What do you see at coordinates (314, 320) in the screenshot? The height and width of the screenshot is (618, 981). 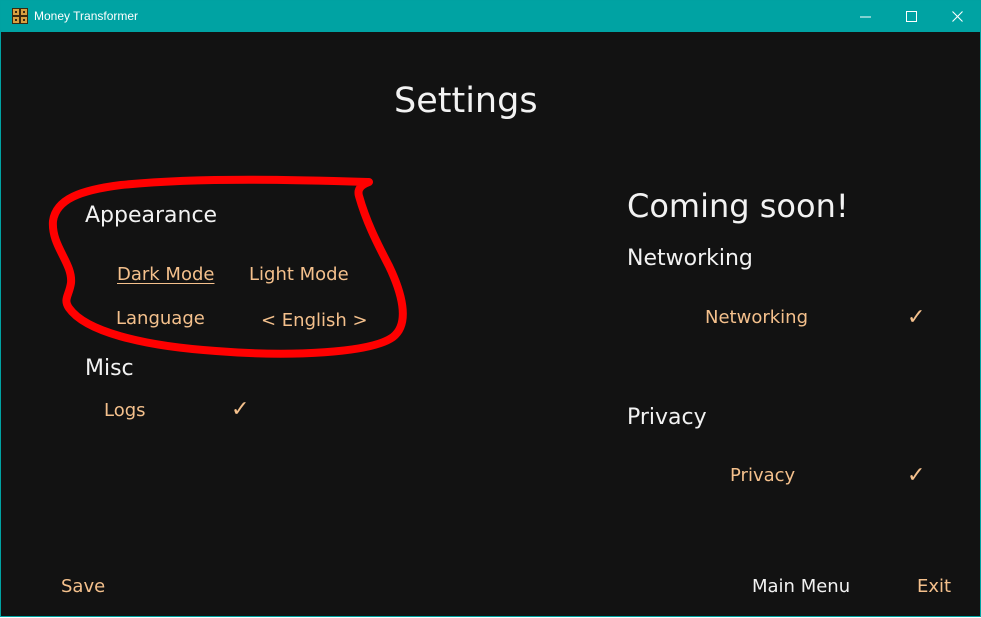 I see `language-selector: < English >` at bounding box center [314, 320].